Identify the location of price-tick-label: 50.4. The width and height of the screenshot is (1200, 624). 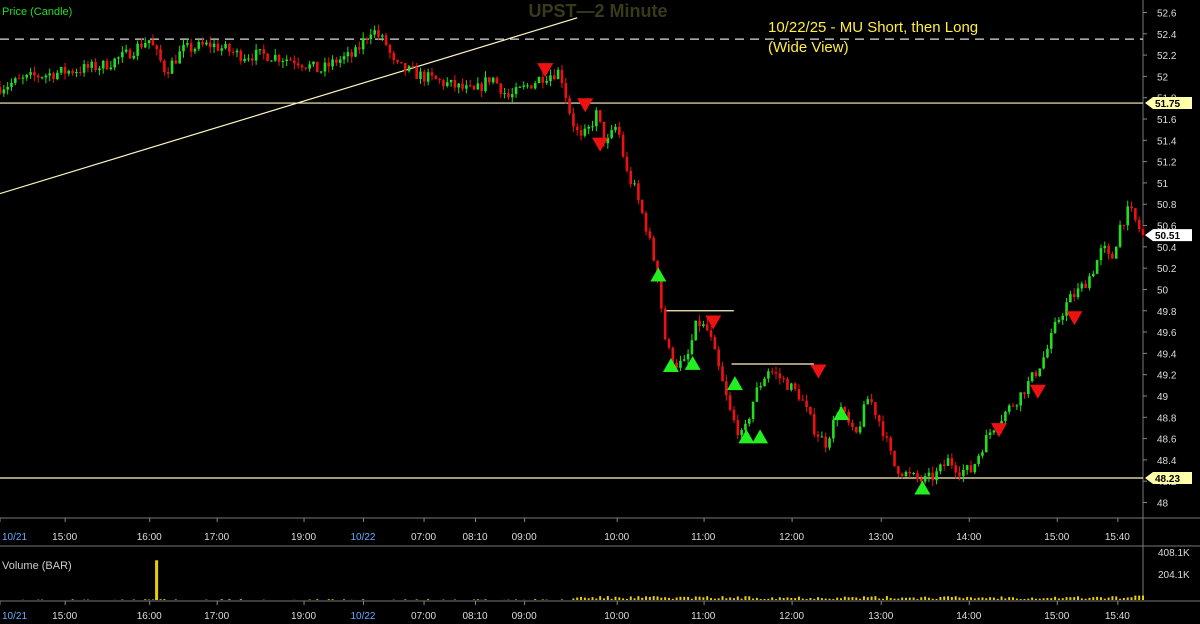
(1167, 248).